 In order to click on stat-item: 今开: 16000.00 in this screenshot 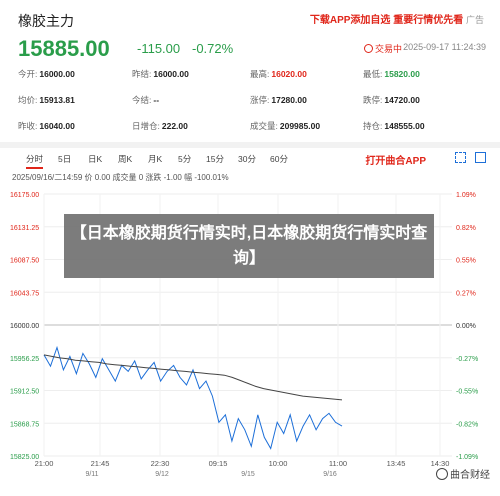, I will do `click(46, 74)`.